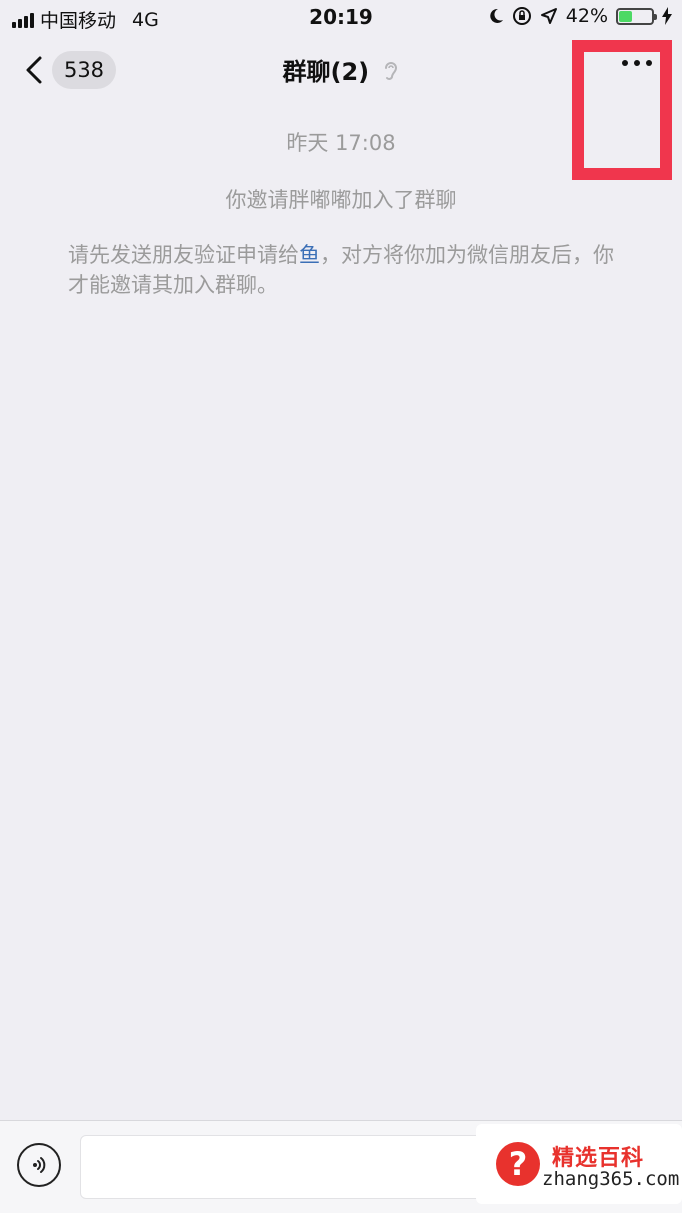 The width and height of the screenshot is (682, 1213). What do you see at coordinates (309, 255) in the screenshot?
I see `contact-link: 鱼` at bounding box center [309, 255].